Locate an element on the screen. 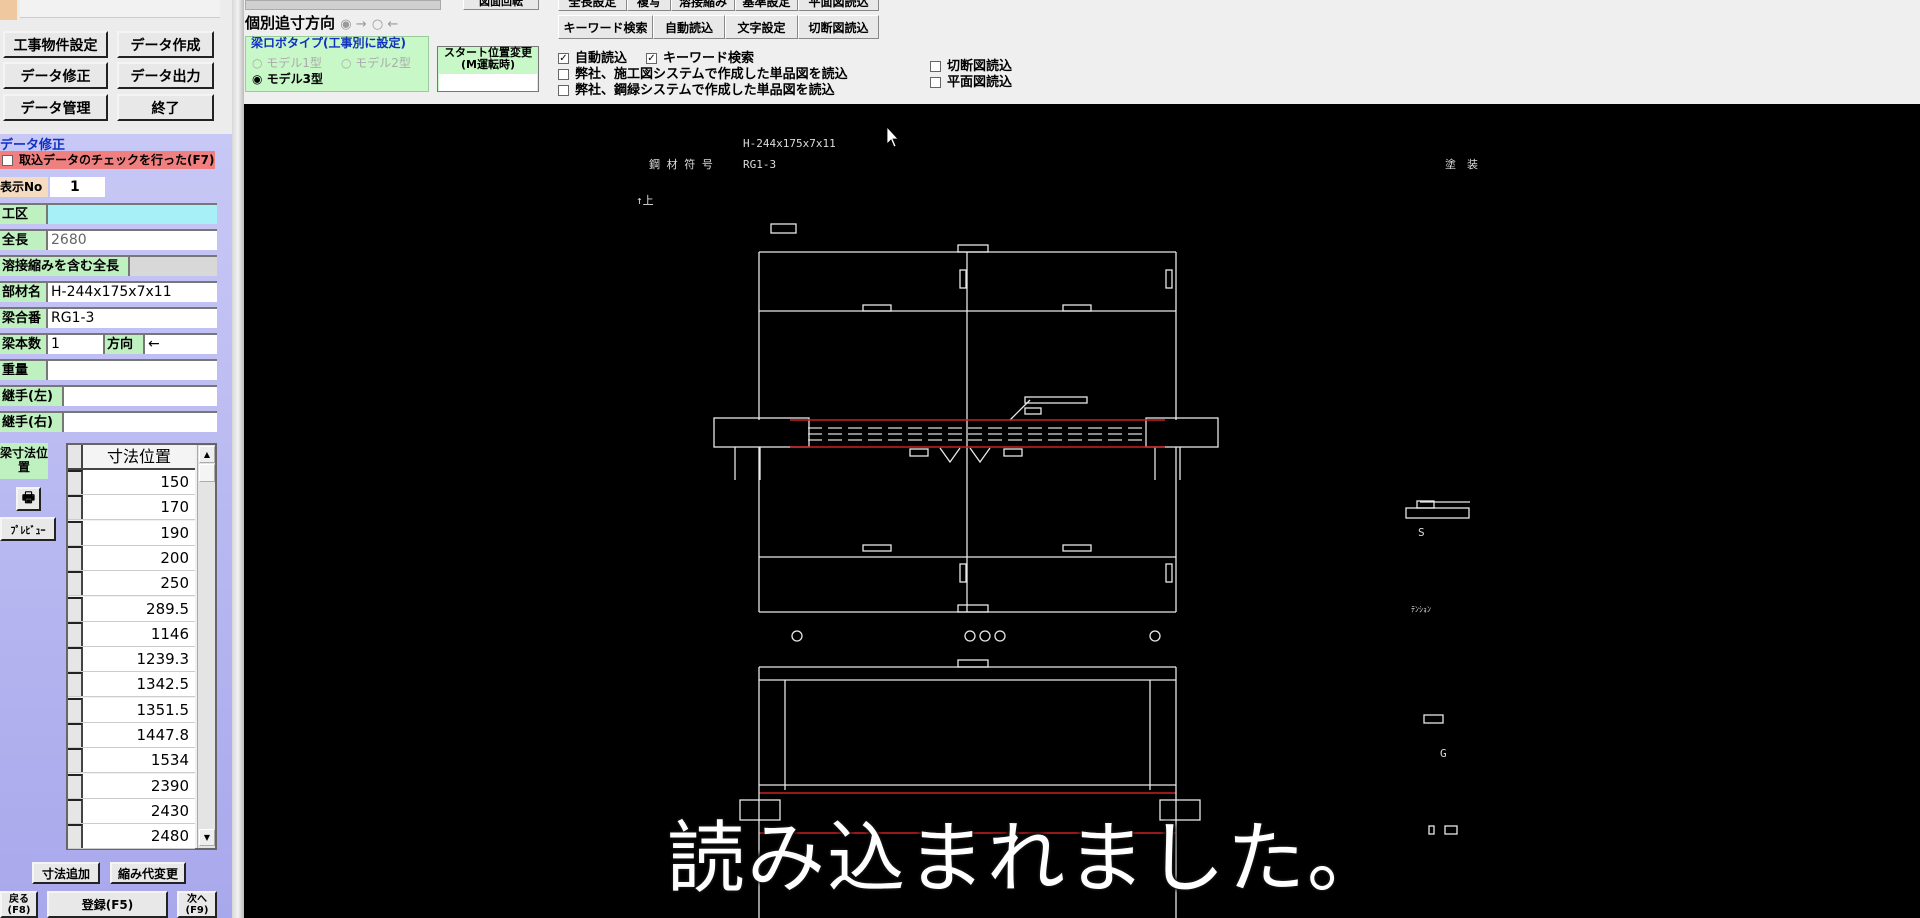 The height and width of the screenshot is (918, 1920). scroll-thumb is located at coordinates (207, 473).